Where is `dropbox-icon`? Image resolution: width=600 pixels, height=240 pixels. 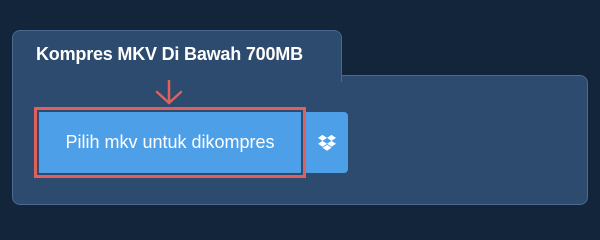 dropbox-icon is located at coordinates (327, 142).